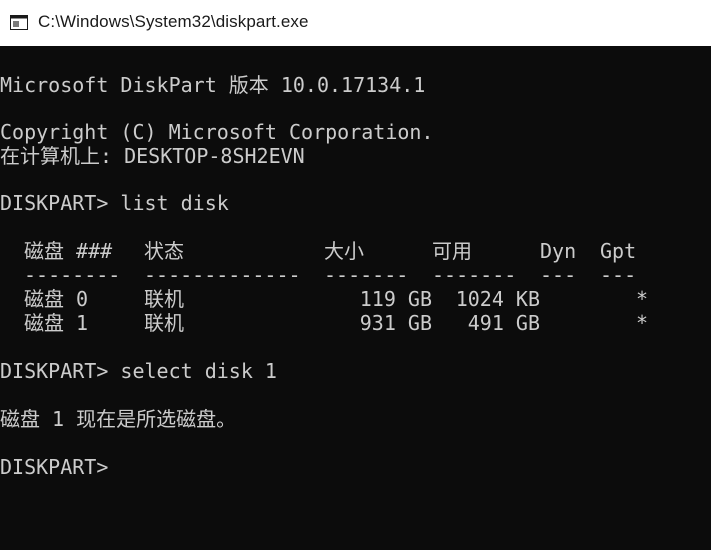 Image resolution: width=711 pixels, height=550 pixels. Describe the element at coordinates (138, 371) in the screenshot. I see `command-select-disk: DISKPART> select disk 1` at that location.